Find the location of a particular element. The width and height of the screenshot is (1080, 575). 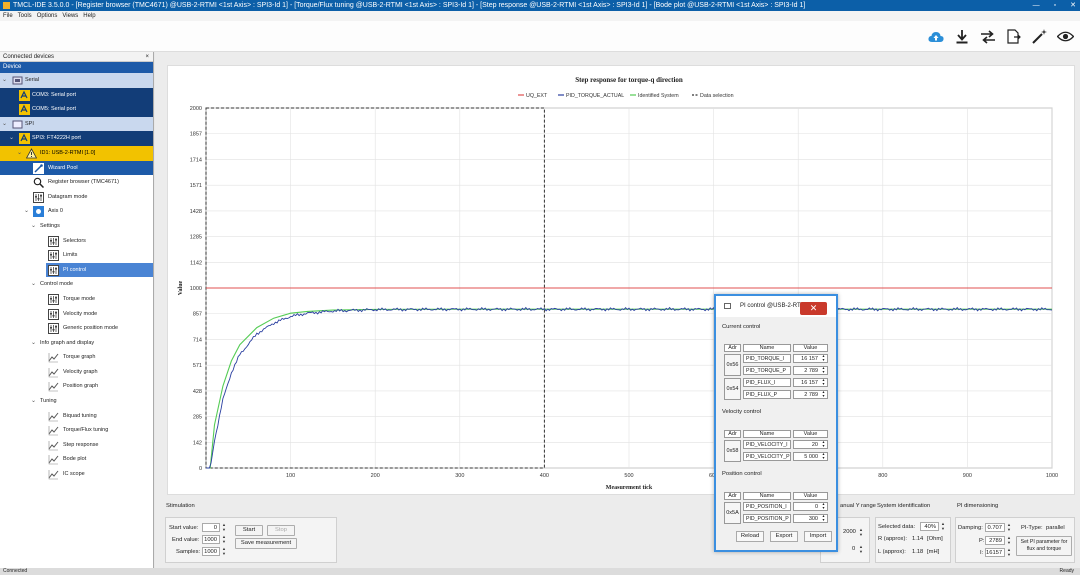

tree-node-position-graph: Position graph is located at coordinates (76, 386).